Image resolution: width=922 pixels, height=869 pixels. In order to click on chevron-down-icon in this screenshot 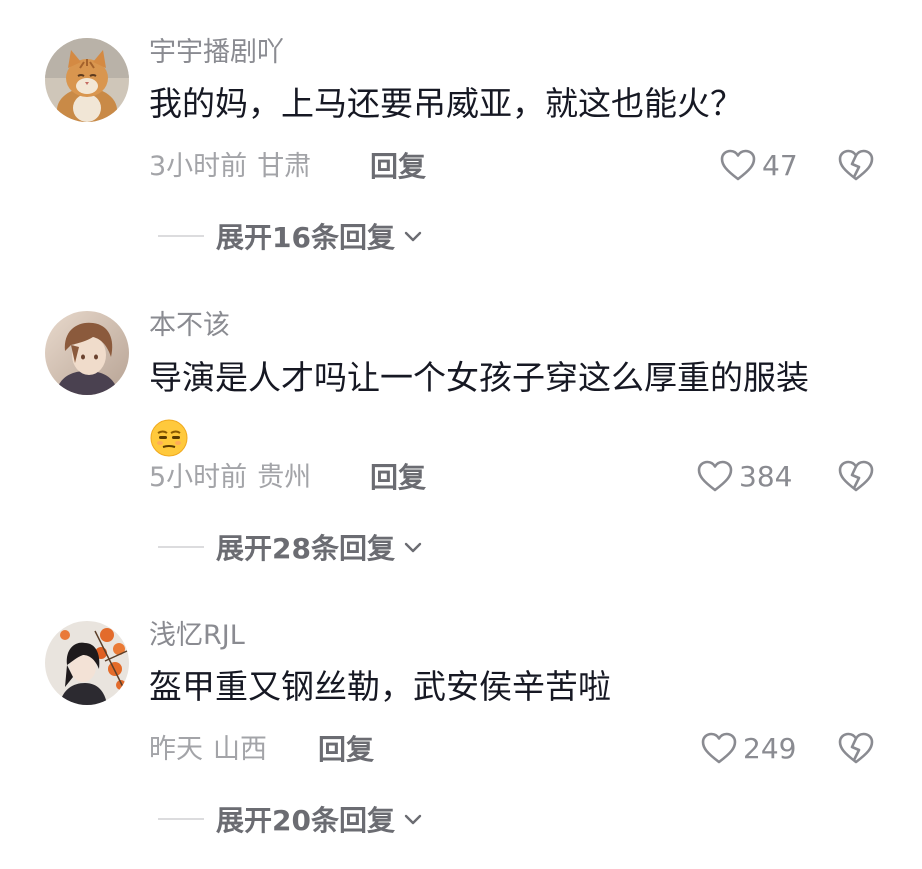, I will do `click(413, 819)`.